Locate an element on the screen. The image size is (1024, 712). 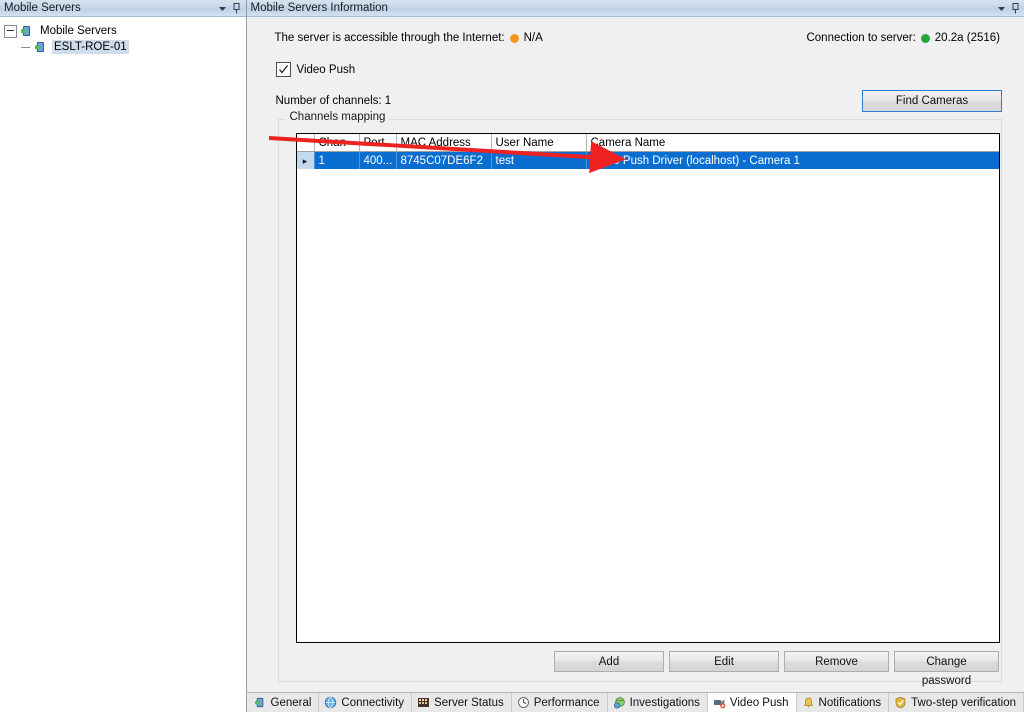
gauge-icon is located at coordinates (523, 702).